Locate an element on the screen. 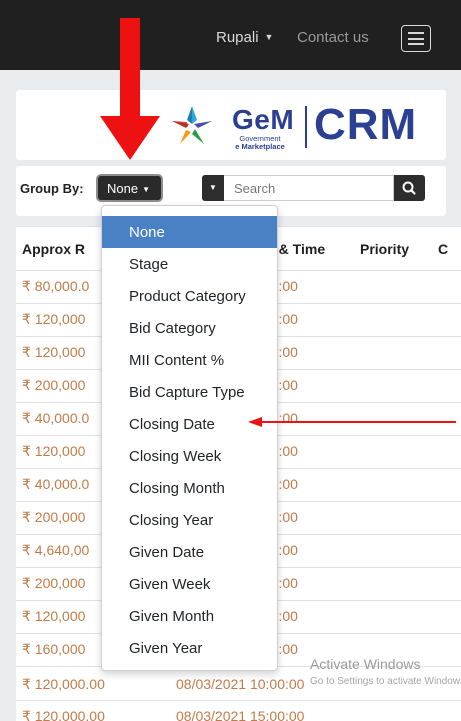 This screenshot has height=721, width=461. column-header-truncated: C is located at coordinates (443, 249).